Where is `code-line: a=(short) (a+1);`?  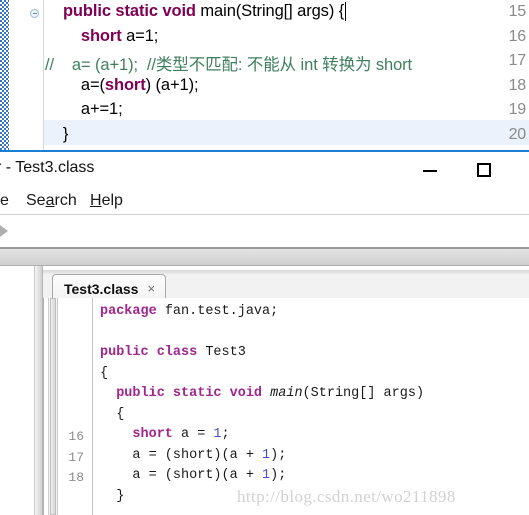 code-line: a=(short) (a+1); is located at coordinates (122, 85).